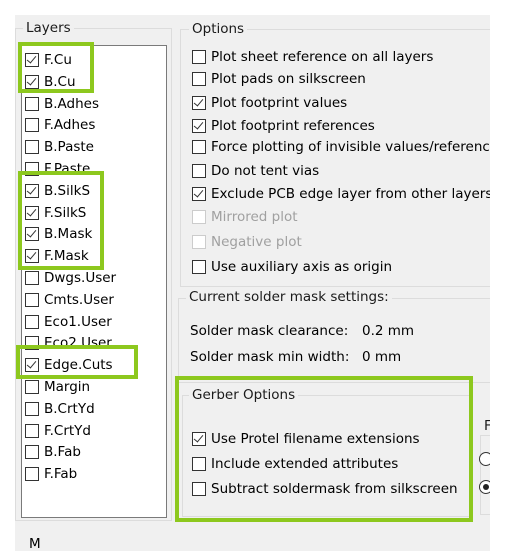 This screenshot has width=506, height=551. What do you see at coordinates (388, 331) in the screenshot?
I see `solder-mask-clearance-value: 0.2 mm` at bounding box center [388, 331].